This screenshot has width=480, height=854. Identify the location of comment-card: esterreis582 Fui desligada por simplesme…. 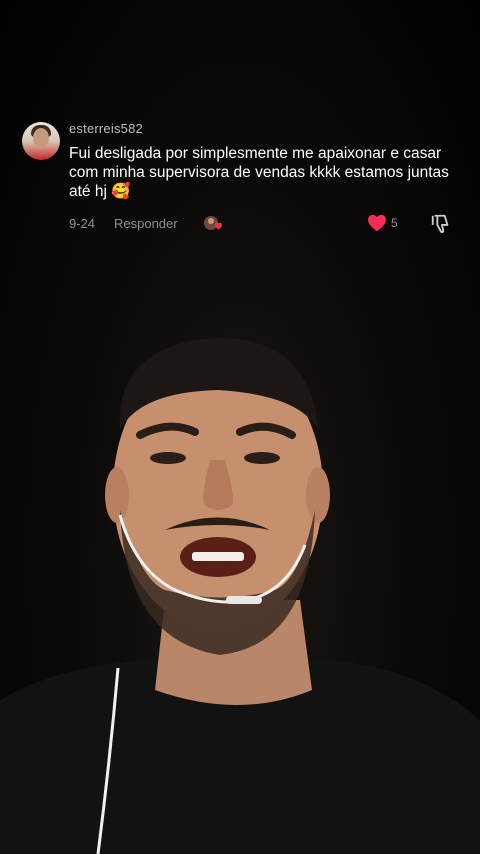
(240, 178).